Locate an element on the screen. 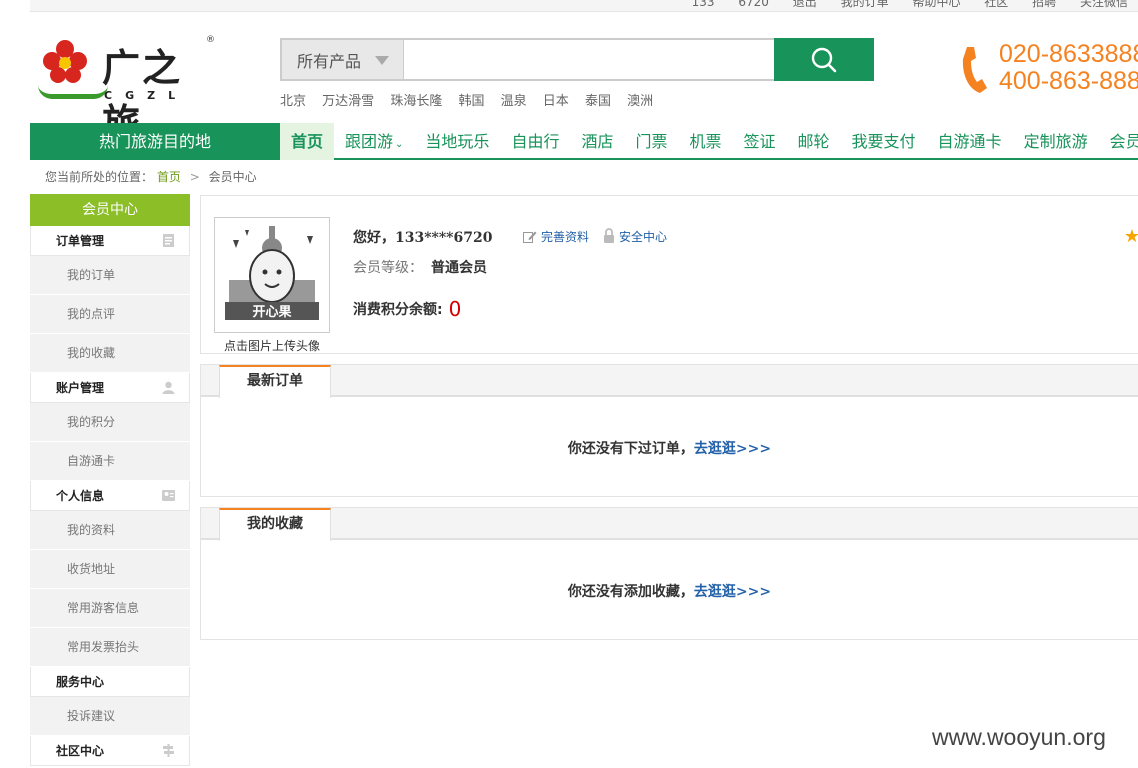 This screenshot has width=1138, height=768. tab-my-favorites: 我的收藏 is located at coordinates (275, 524).